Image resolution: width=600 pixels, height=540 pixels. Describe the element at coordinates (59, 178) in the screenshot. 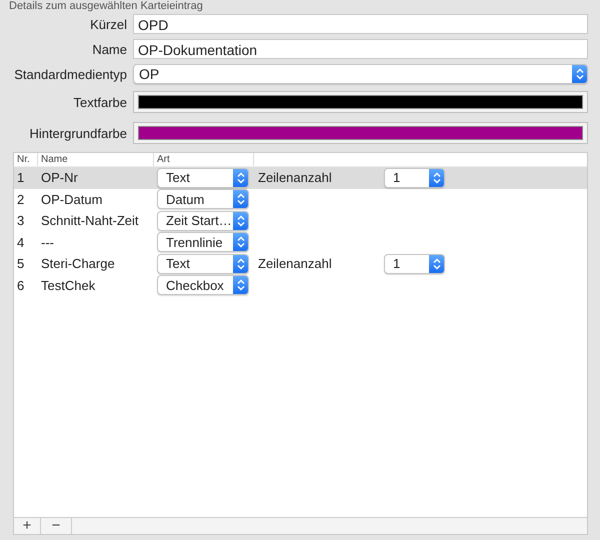

I see `table-cell-text: OP-Nr` at that location.